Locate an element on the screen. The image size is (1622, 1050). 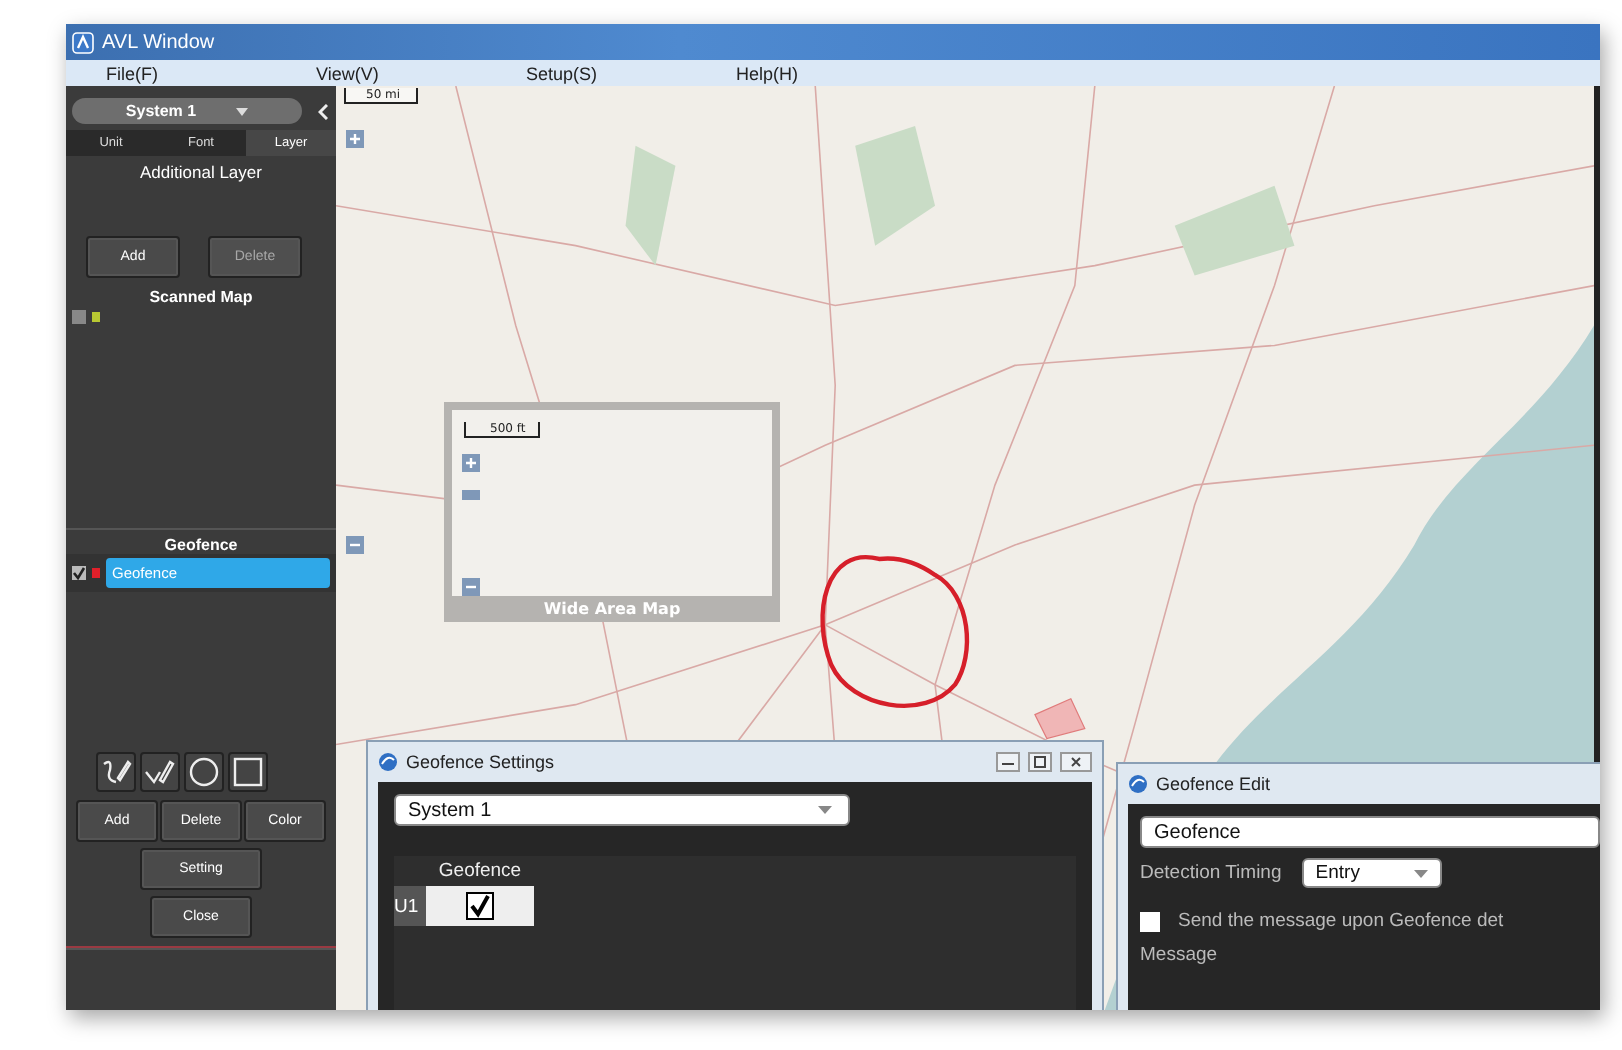
pen-line-tool is located at coordinates (160, 772).